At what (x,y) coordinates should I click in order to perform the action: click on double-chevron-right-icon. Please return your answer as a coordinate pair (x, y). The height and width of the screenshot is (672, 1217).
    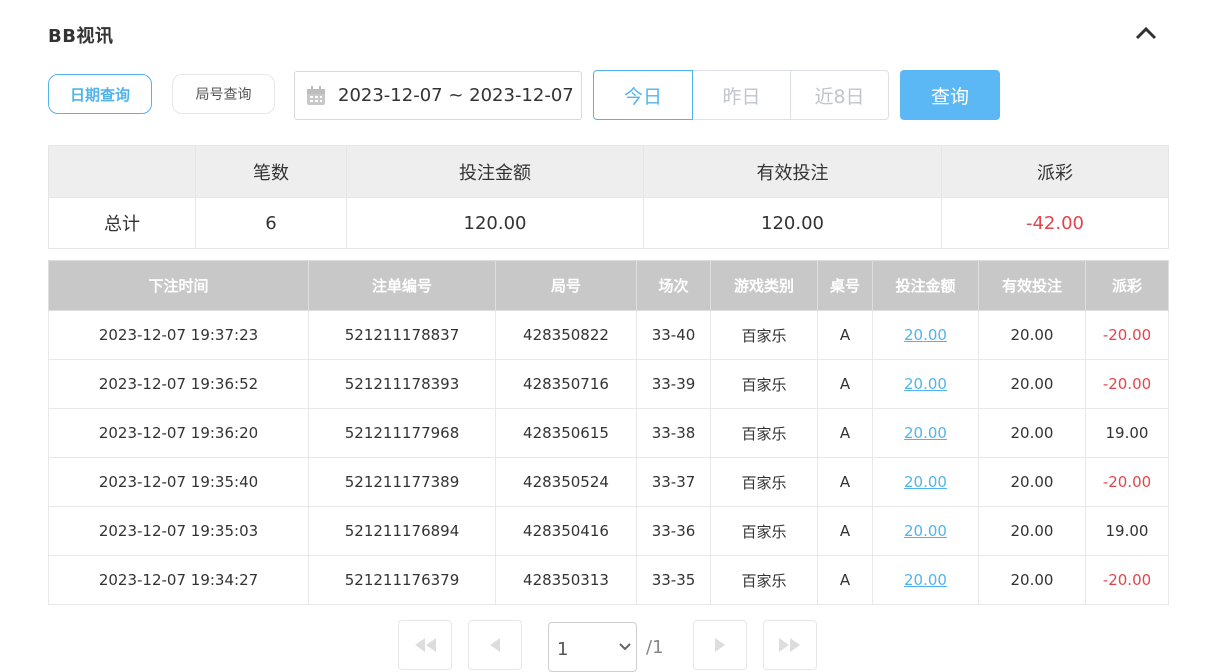
    Looking at the image, I should click on (789, 645).